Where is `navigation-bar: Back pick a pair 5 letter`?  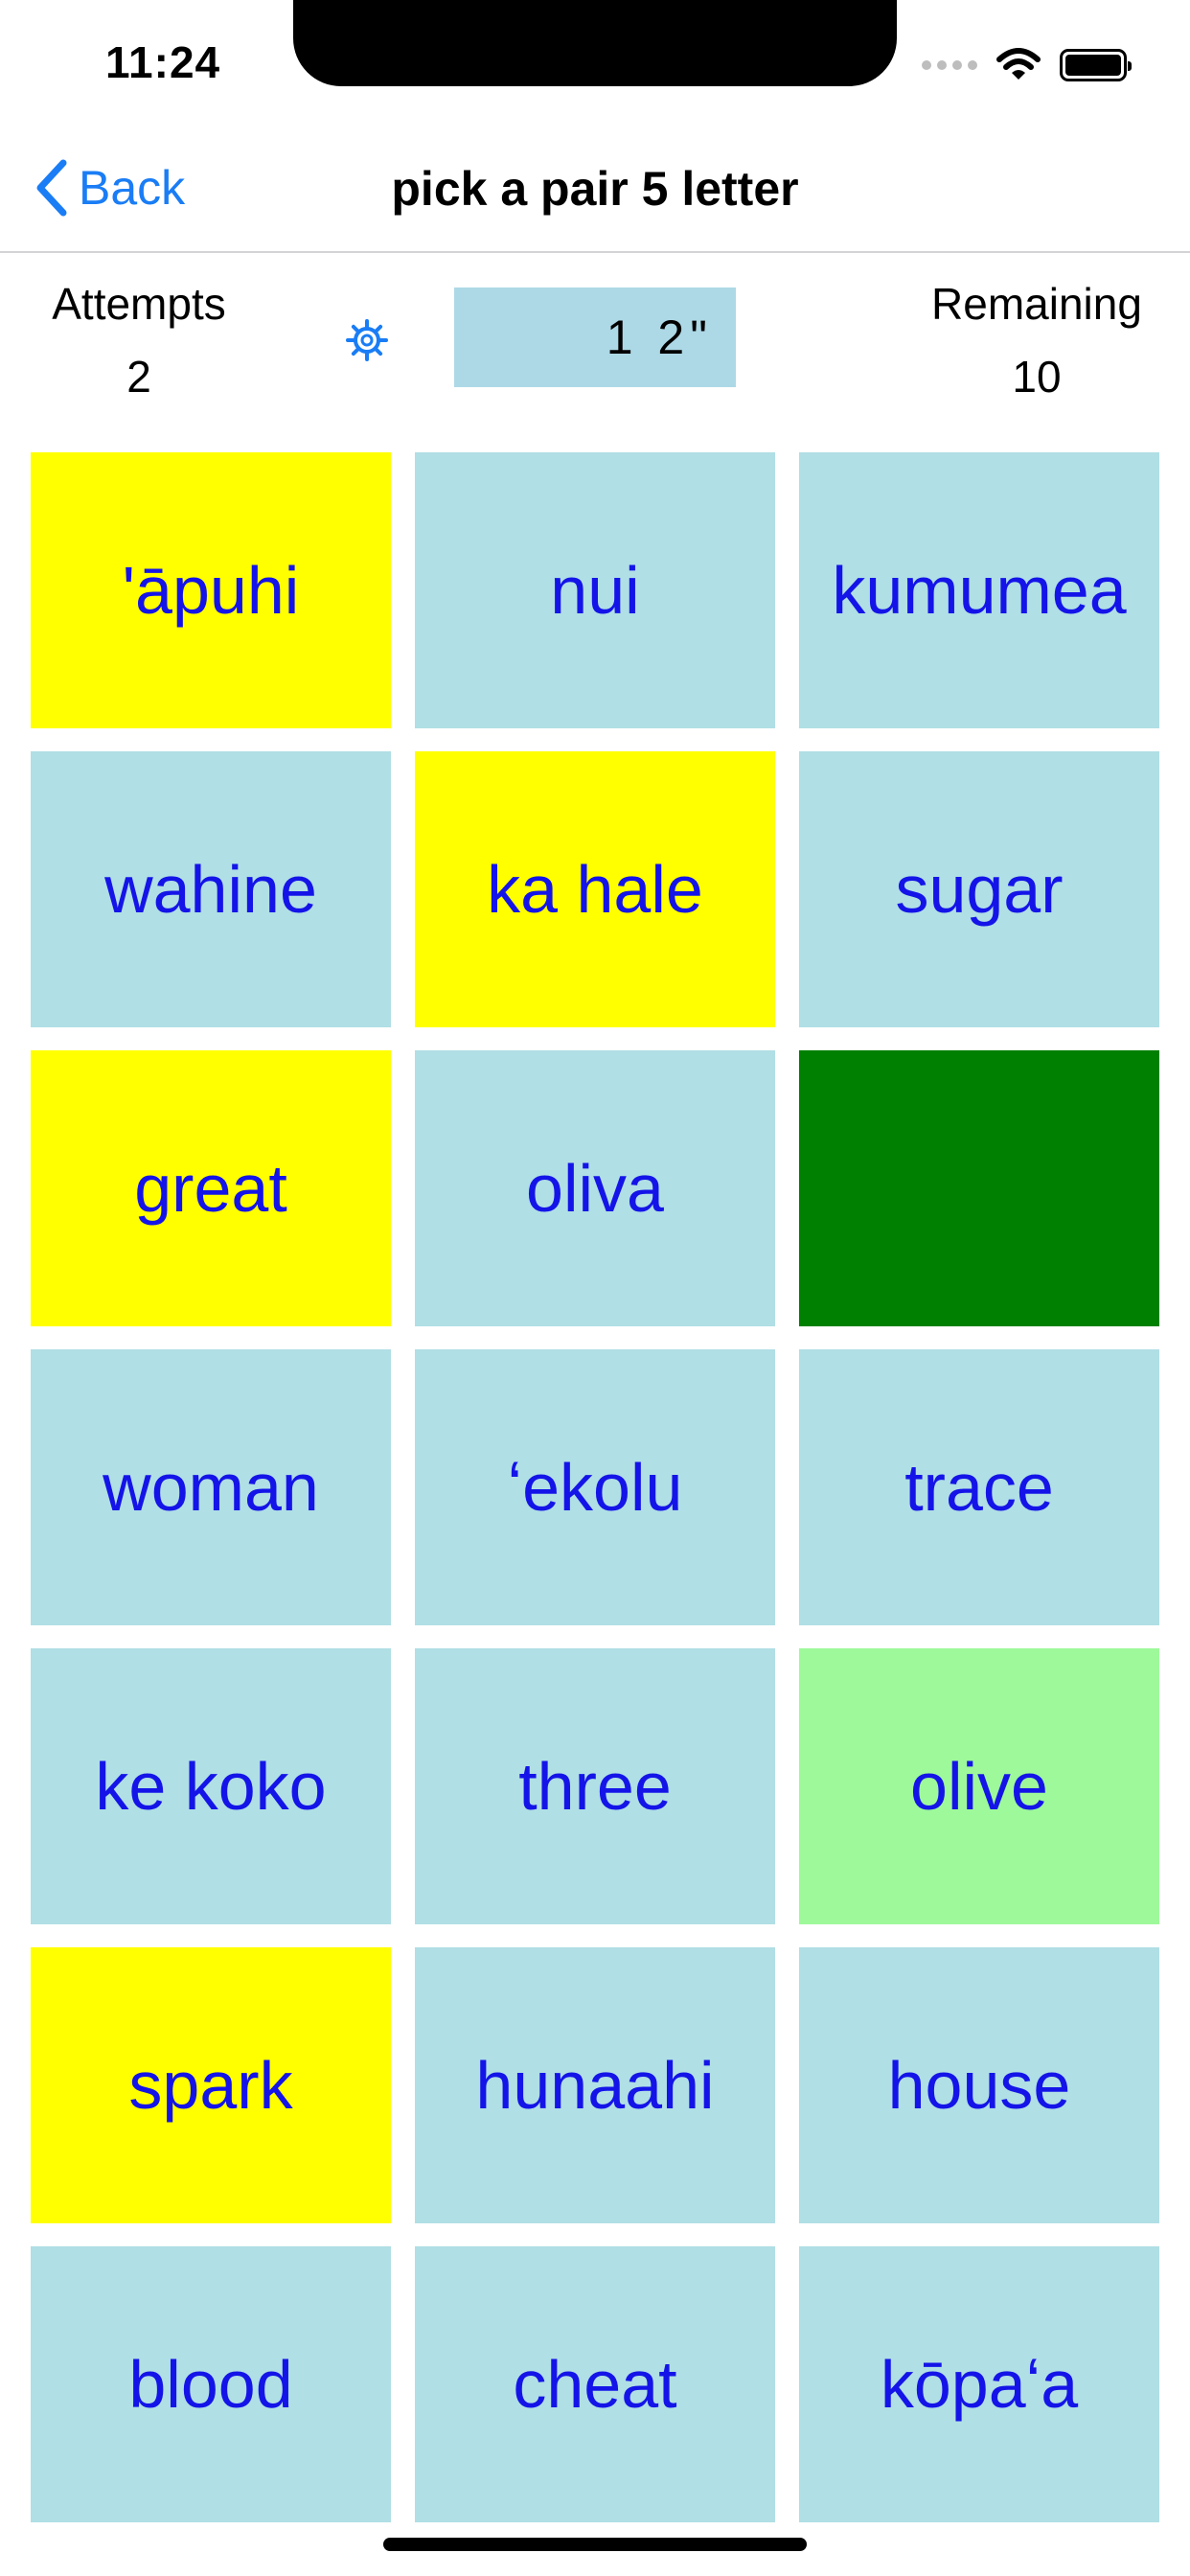
navigation-bar: Back pick a pair 5 letter is located at coordinates (595, 189).